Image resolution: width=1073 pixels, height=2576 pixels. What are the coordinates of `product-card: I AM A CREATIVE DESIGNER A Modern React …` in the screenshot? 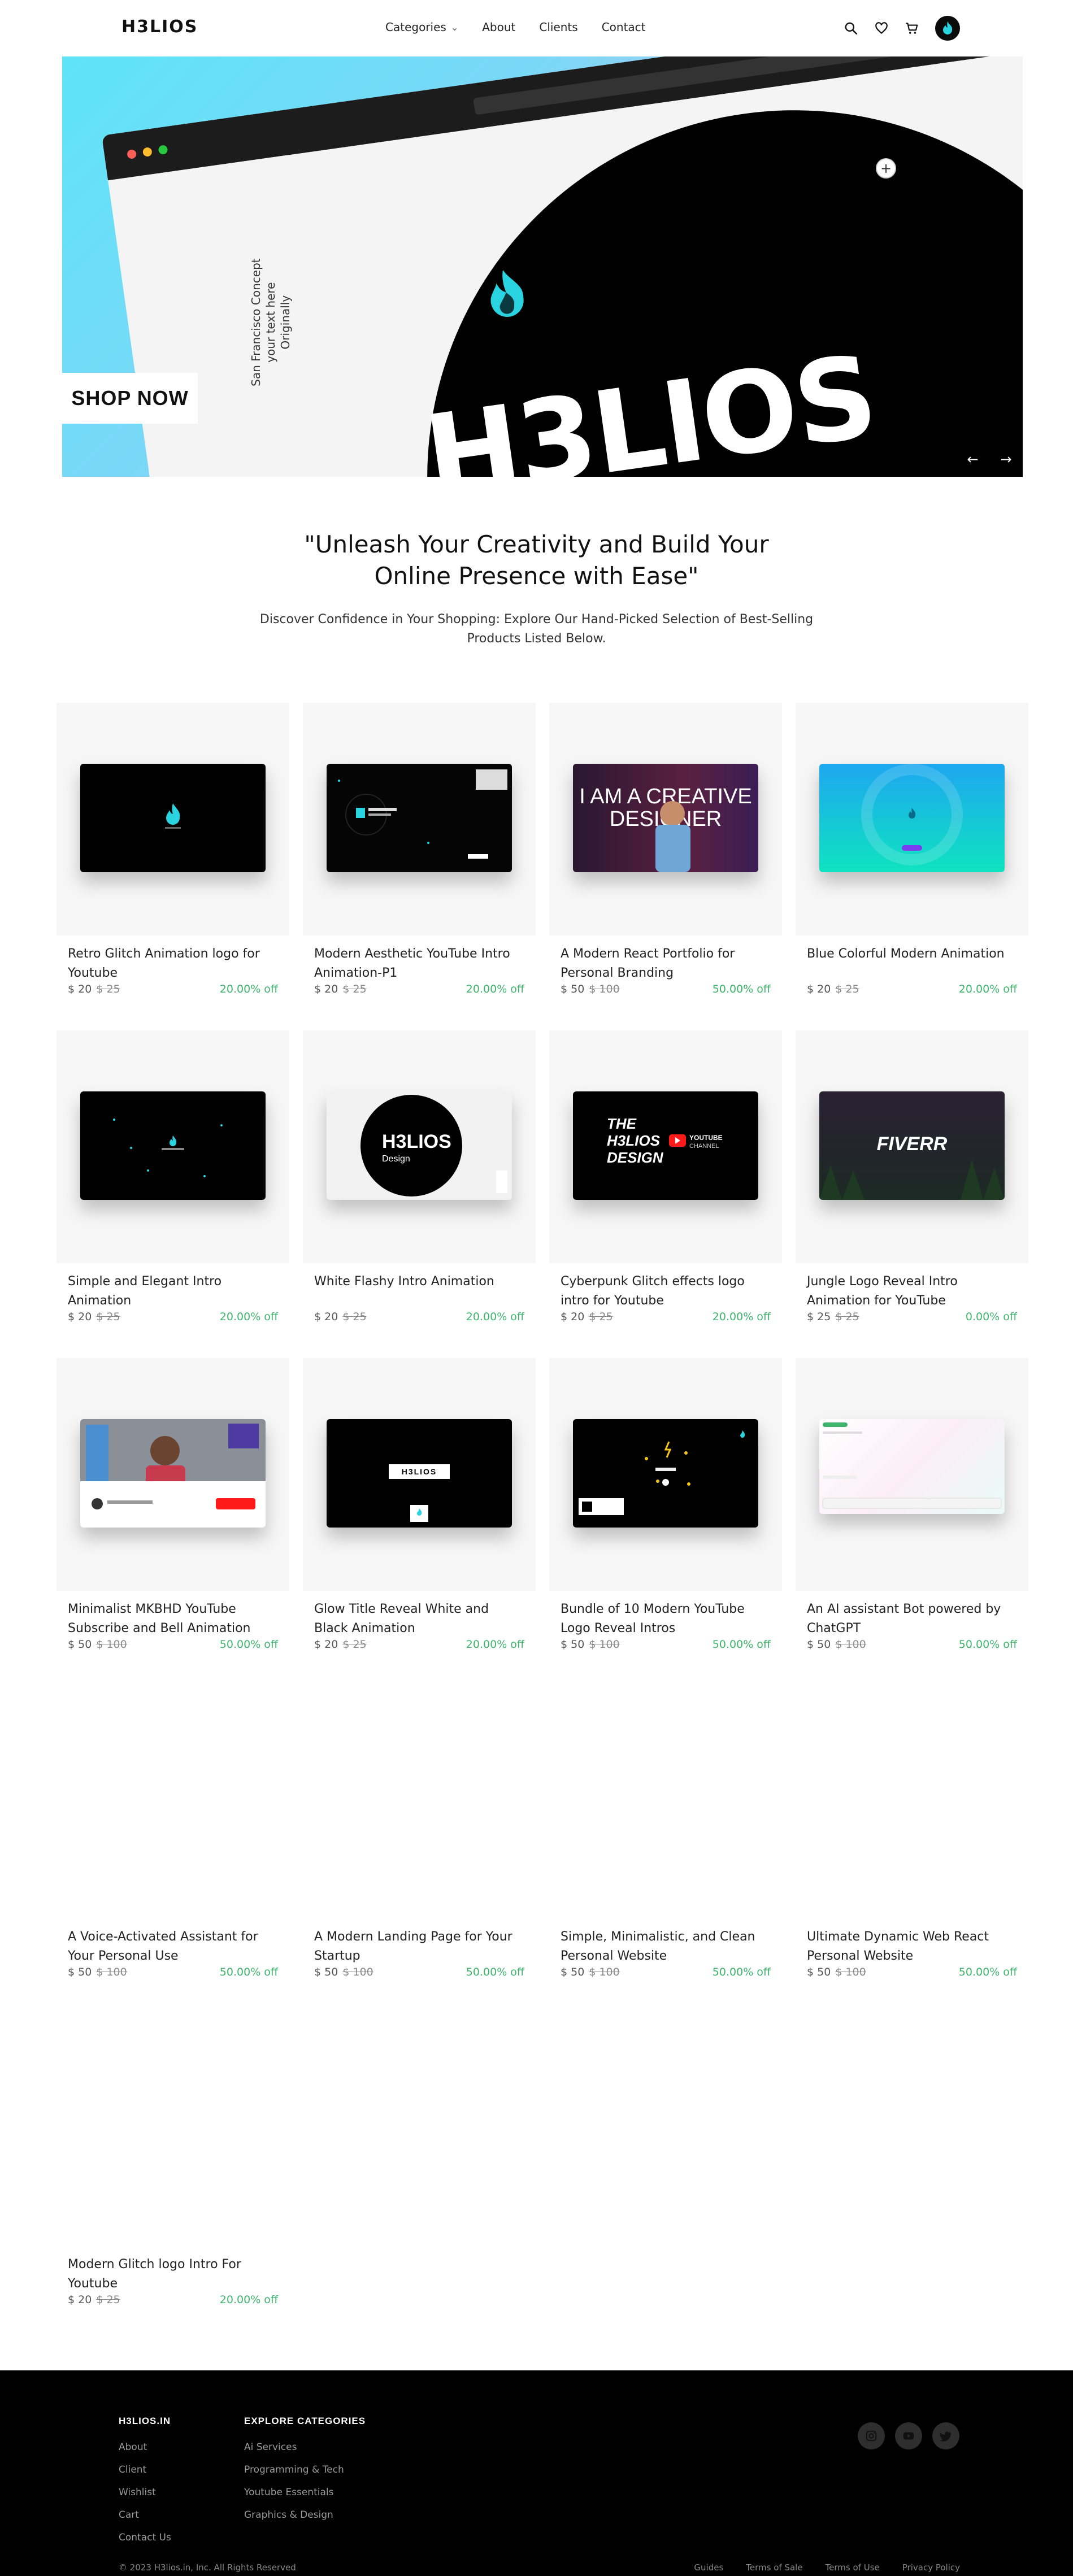 It's located at (665, 861).